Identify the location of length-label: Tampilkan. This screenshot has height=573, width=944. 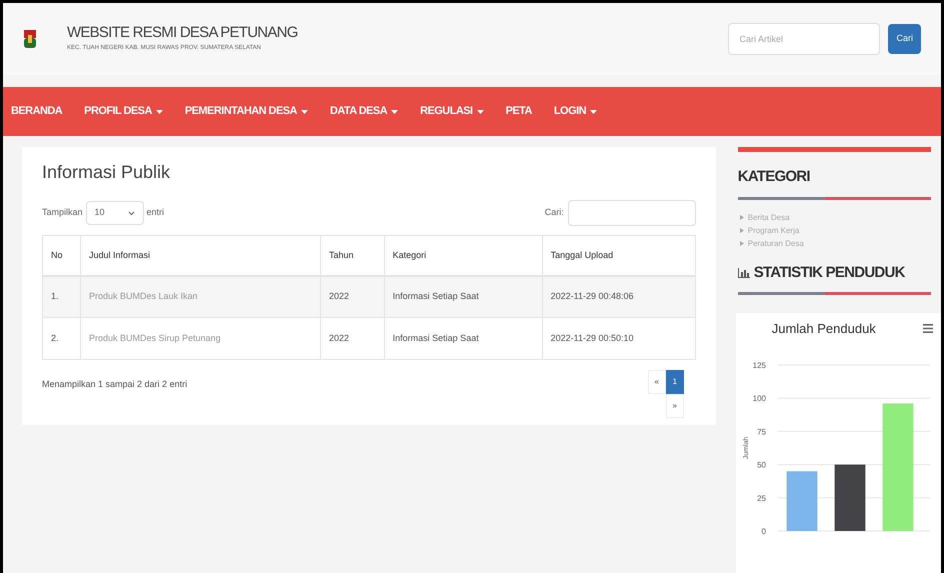
(62, 213).